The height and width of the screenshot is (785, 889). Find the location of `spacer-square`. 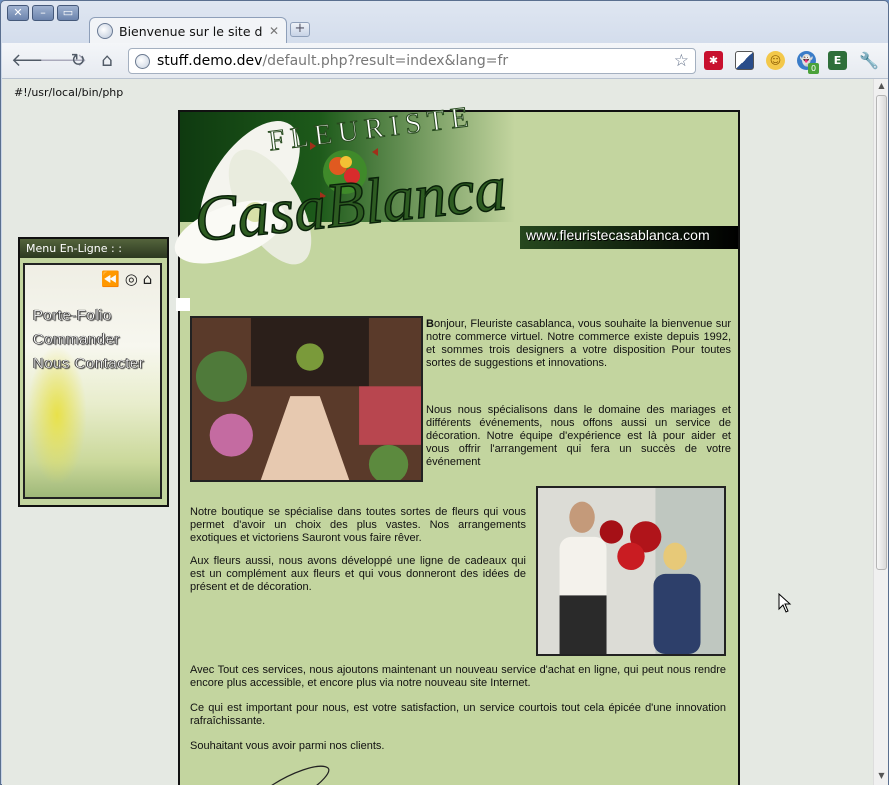

spacer-square is located at coordinates (183, 304).